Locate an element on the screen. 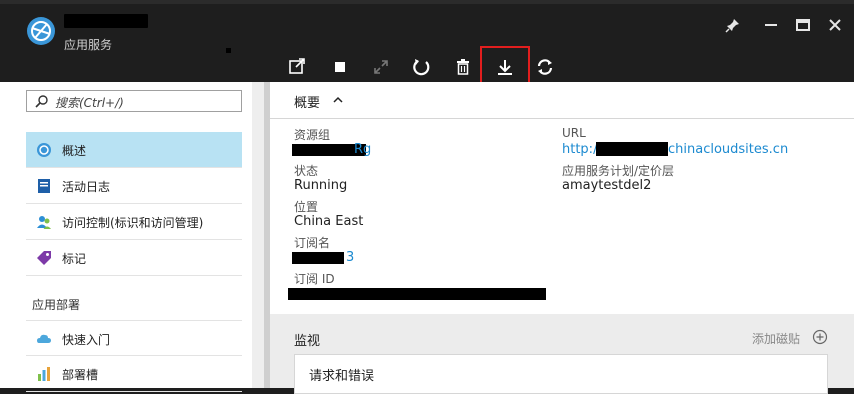 Image resolution: width=854 pixels, height=394 pixels. add-circle-icon is located at coordinates (820, 337).